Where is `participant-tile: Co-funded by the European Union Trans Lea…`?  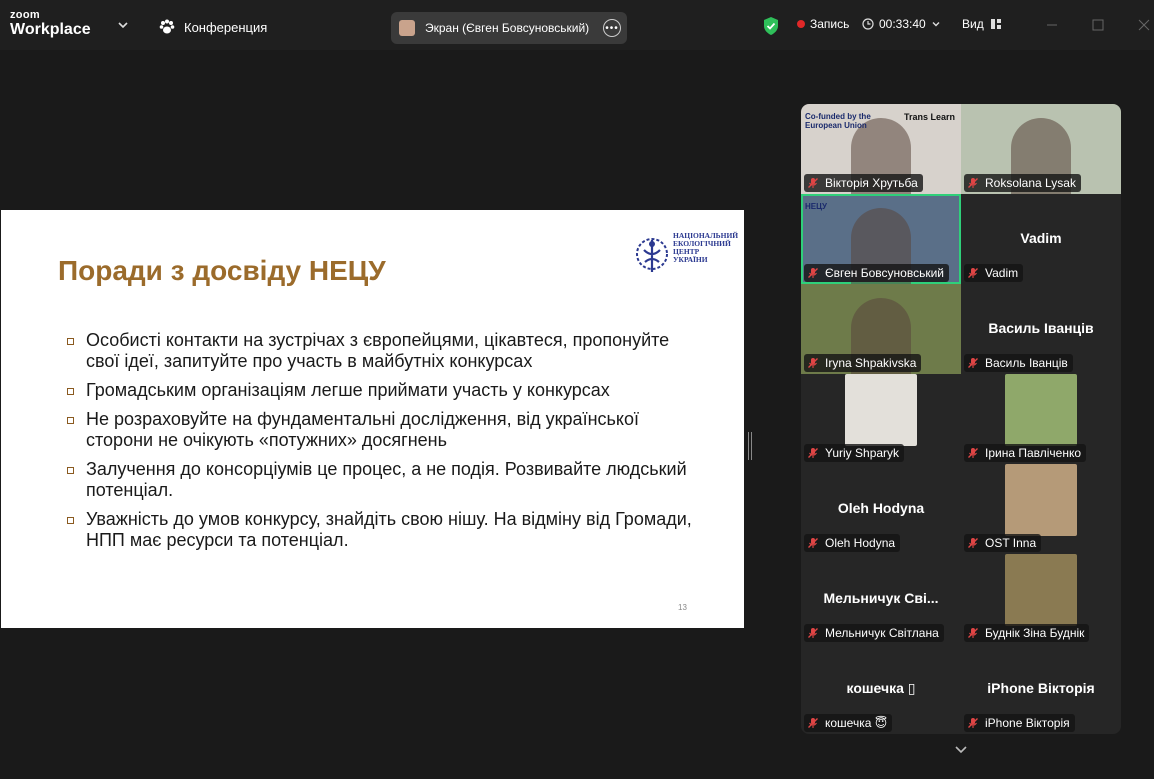
participant-tile: Co-funded by the European Union Trans Lea… is located at coordinates (881, 149).